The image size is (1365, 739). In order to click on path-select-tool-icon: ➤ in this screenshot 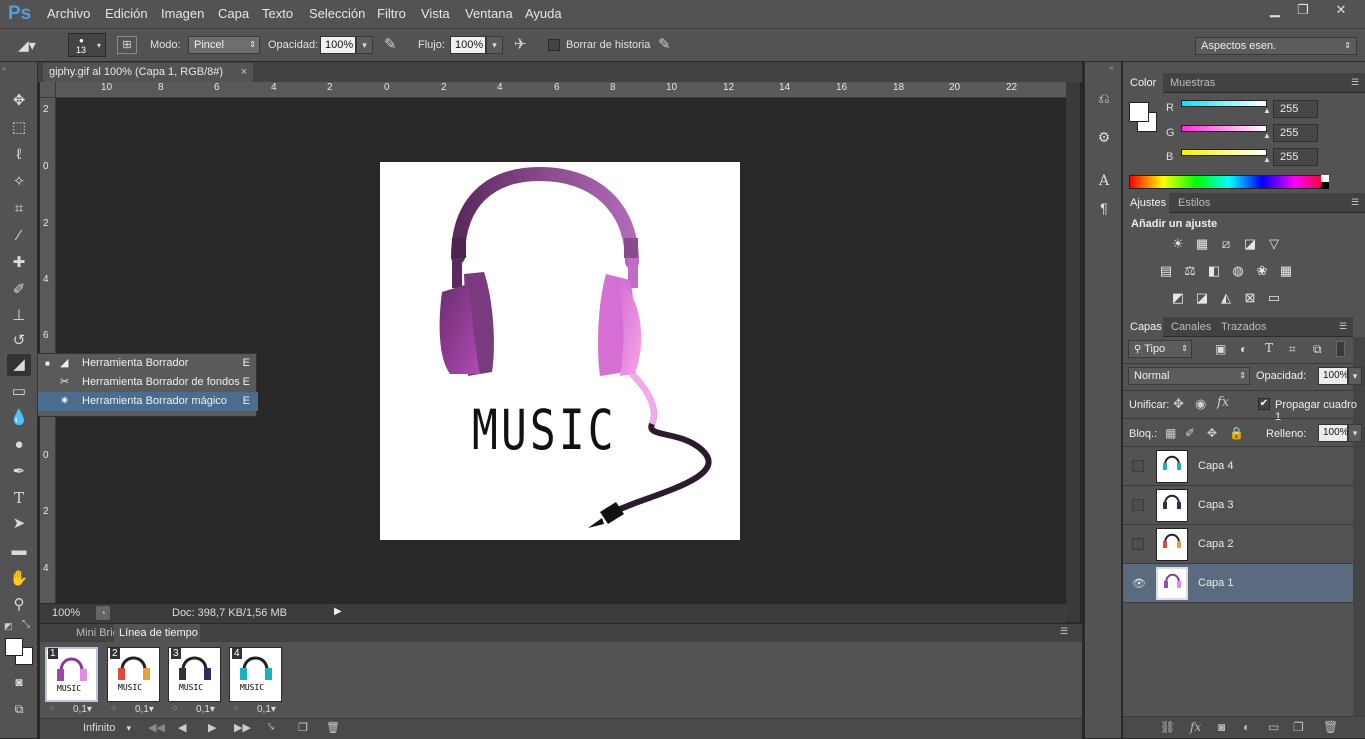, I will do `click(19, 524)`.